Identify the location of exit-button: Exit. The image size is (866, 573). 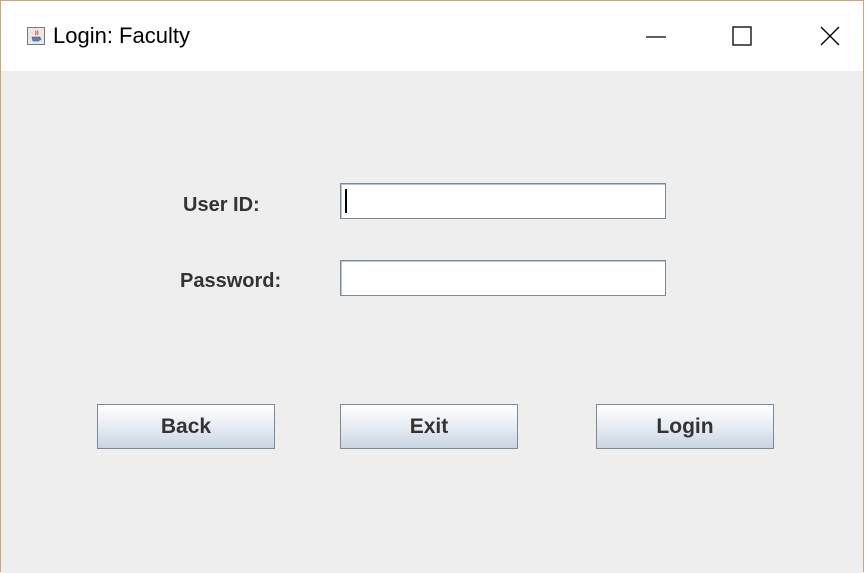
(429, 426).